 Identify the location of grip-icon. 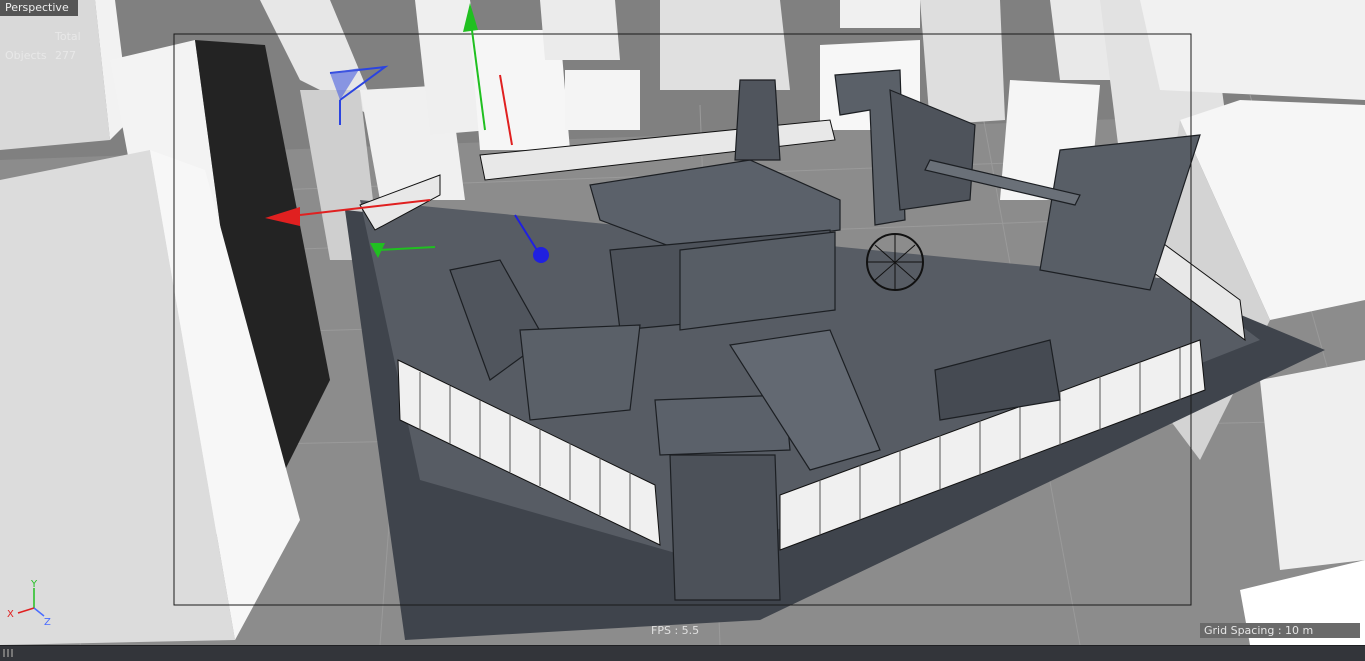
(9, 653).